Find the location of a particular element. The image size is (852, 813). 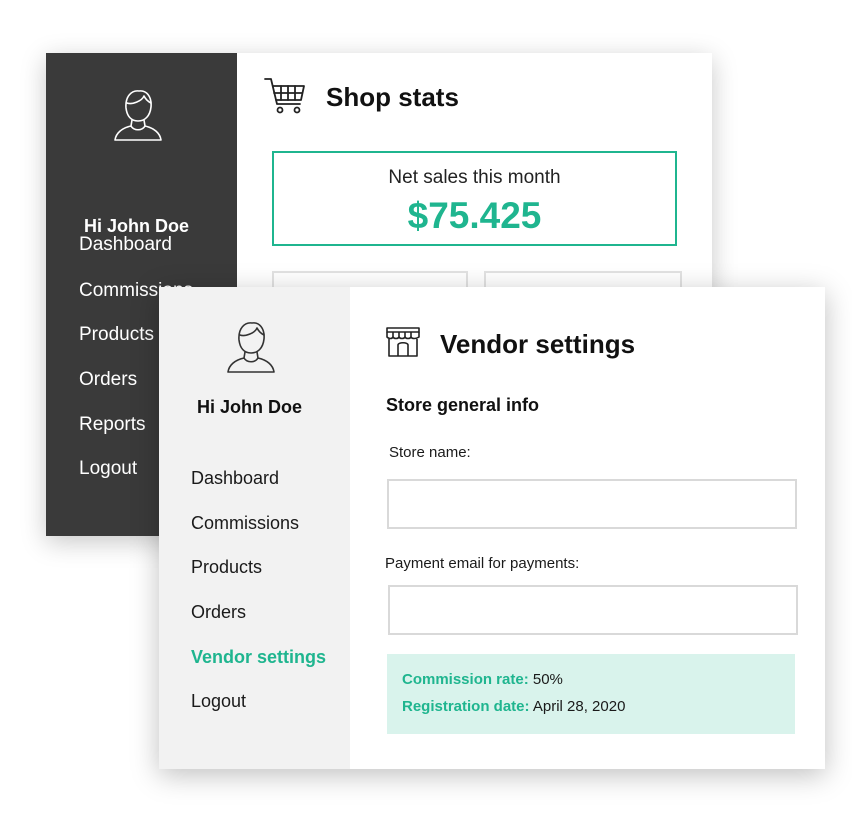

net-sales-label: Net sales this month is located at coordinates (474, 177).